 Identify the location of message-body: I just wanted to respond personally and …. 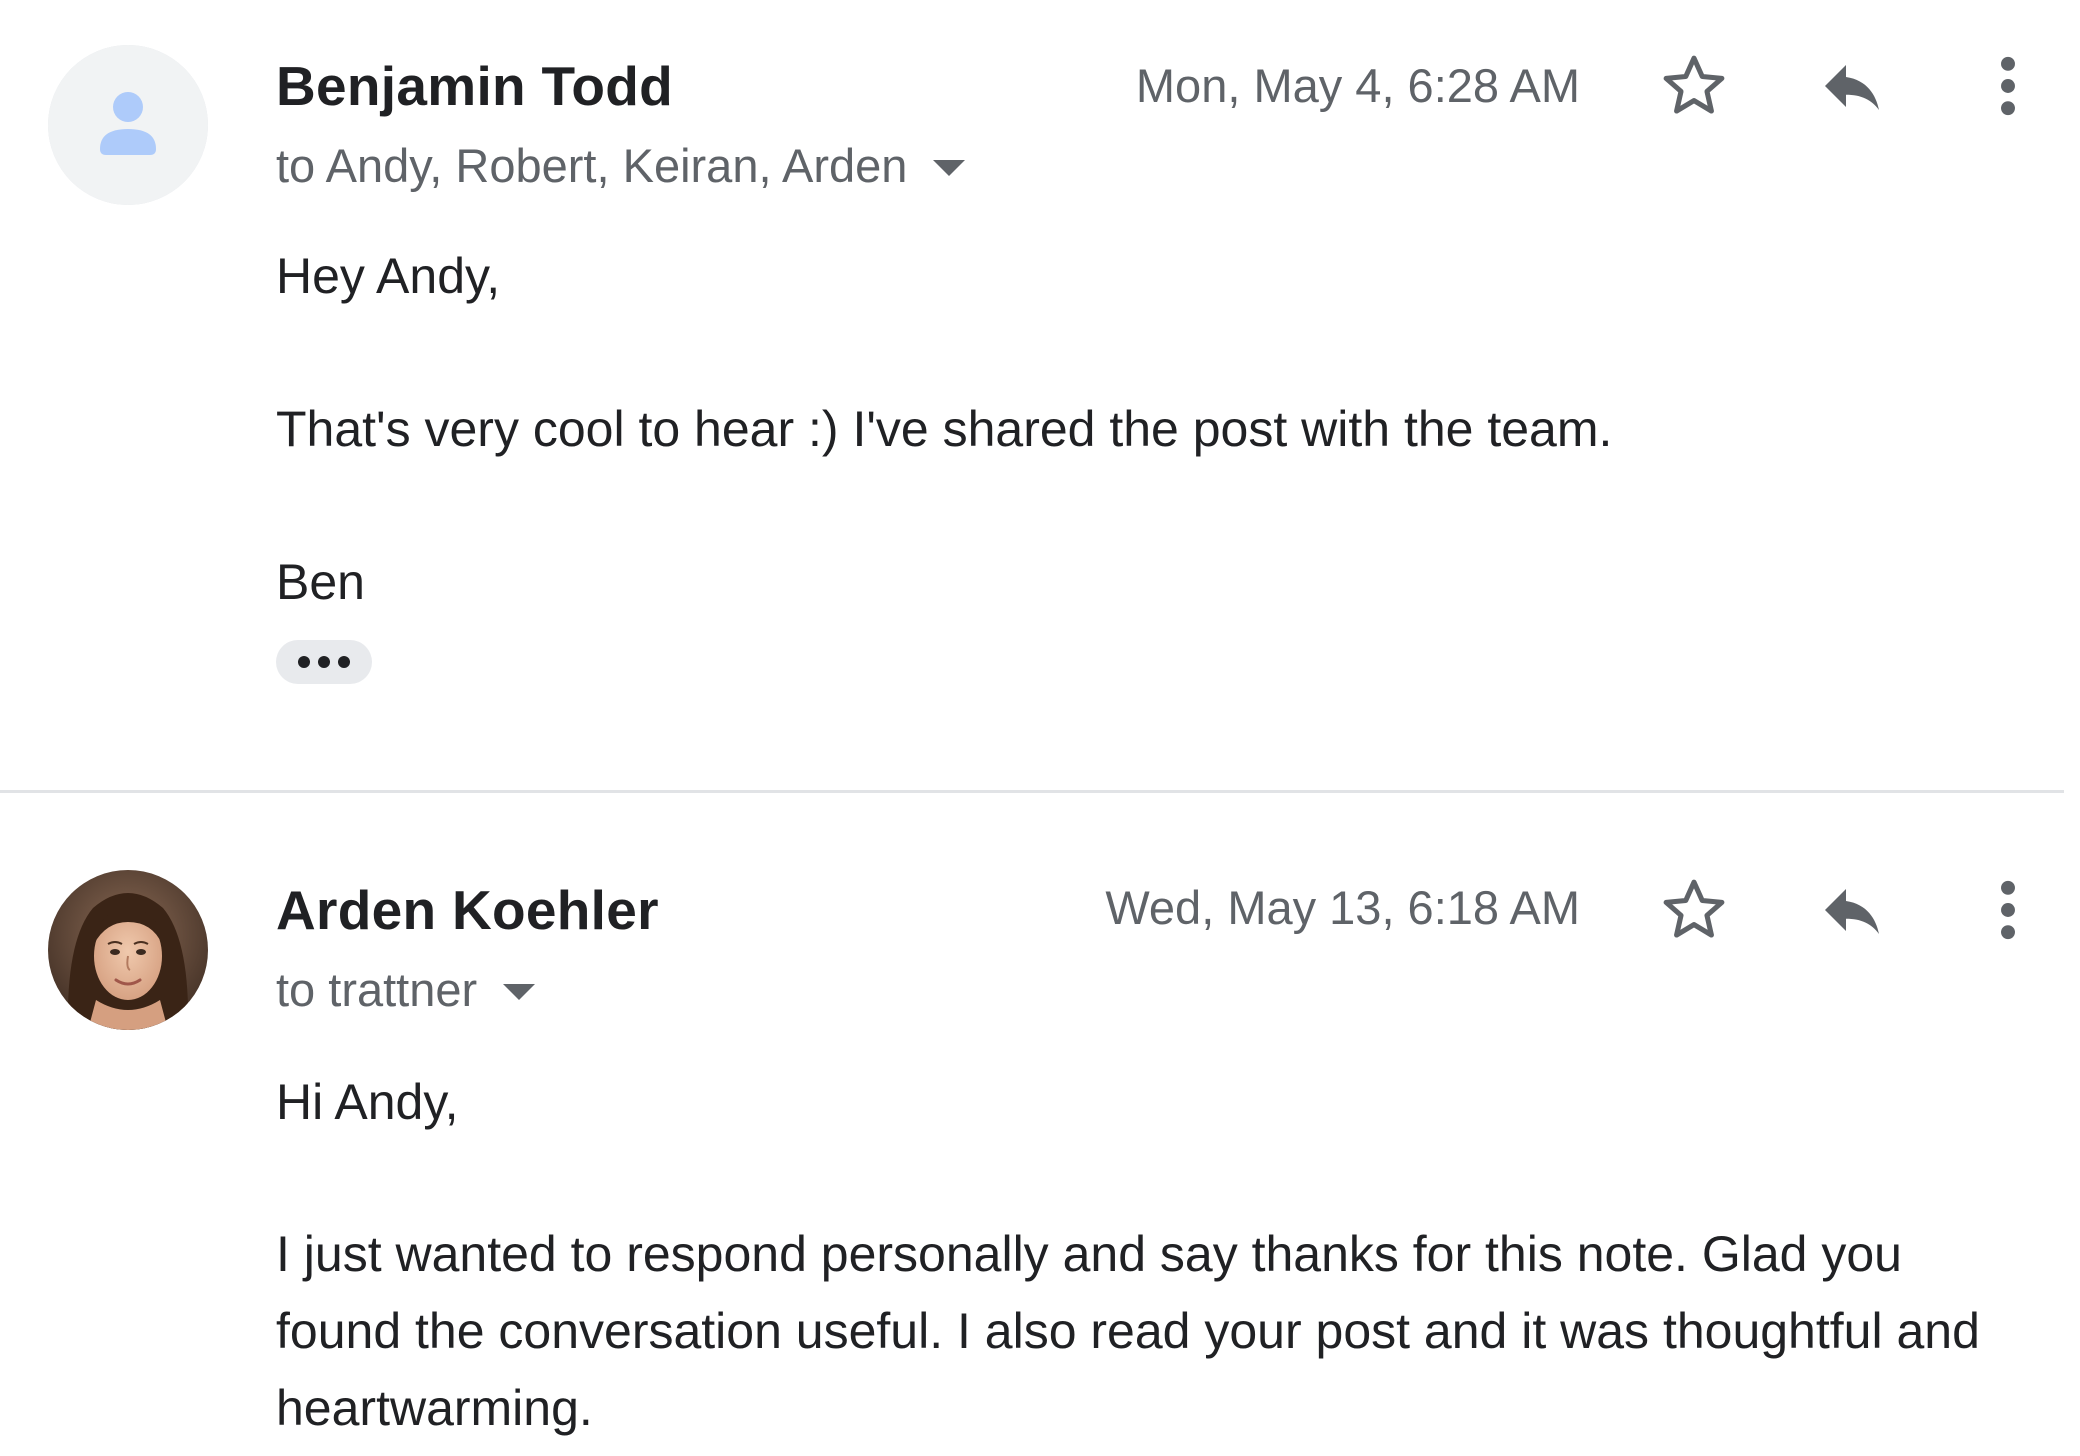
(1128, 1331).